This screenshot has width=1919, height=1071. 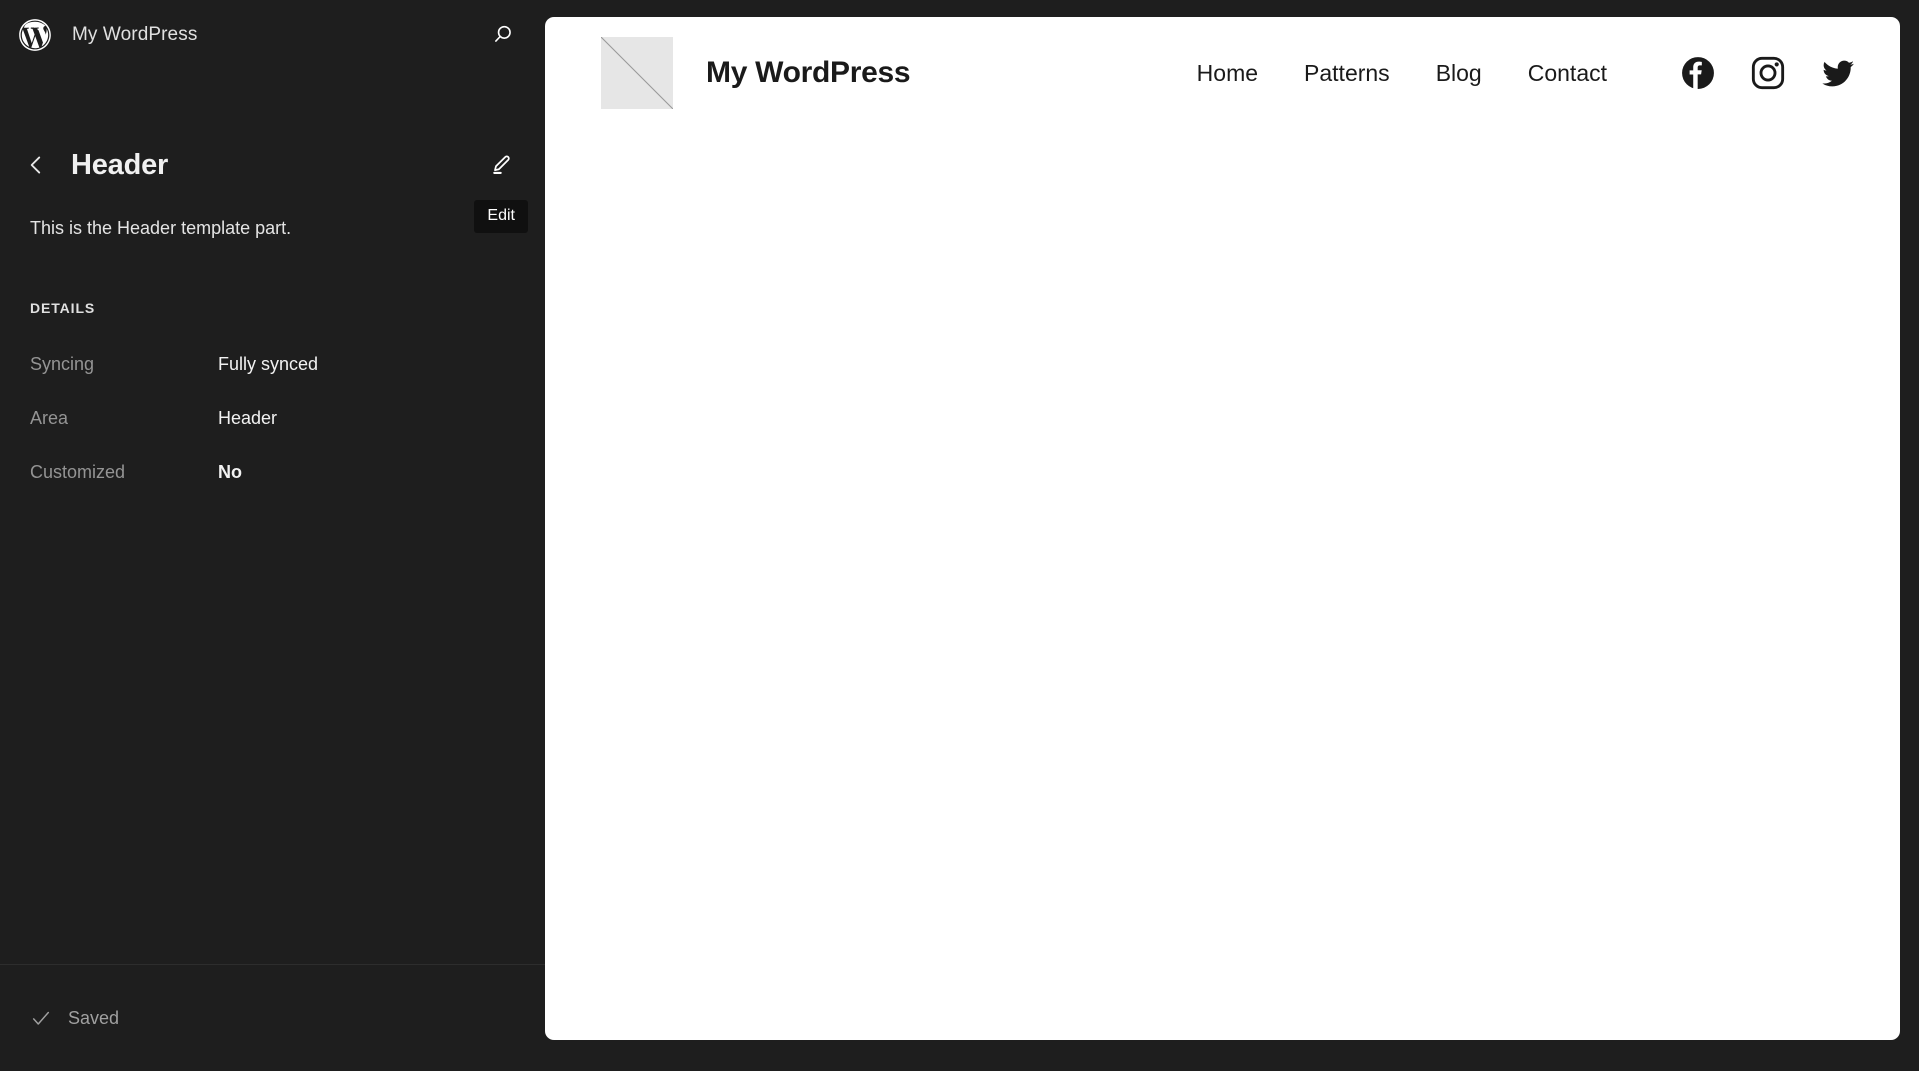 I want to click on detail-value: Header, so click(x=248, y=417).